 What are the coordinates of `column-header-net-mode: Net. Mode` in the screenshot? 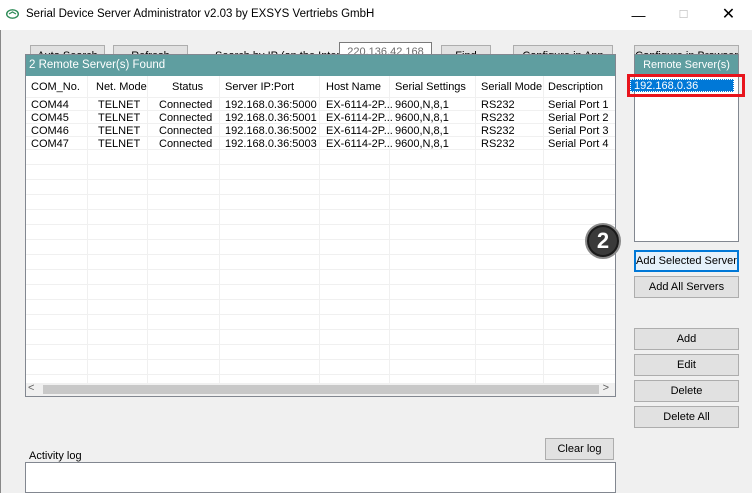 It's located at (121, 87).